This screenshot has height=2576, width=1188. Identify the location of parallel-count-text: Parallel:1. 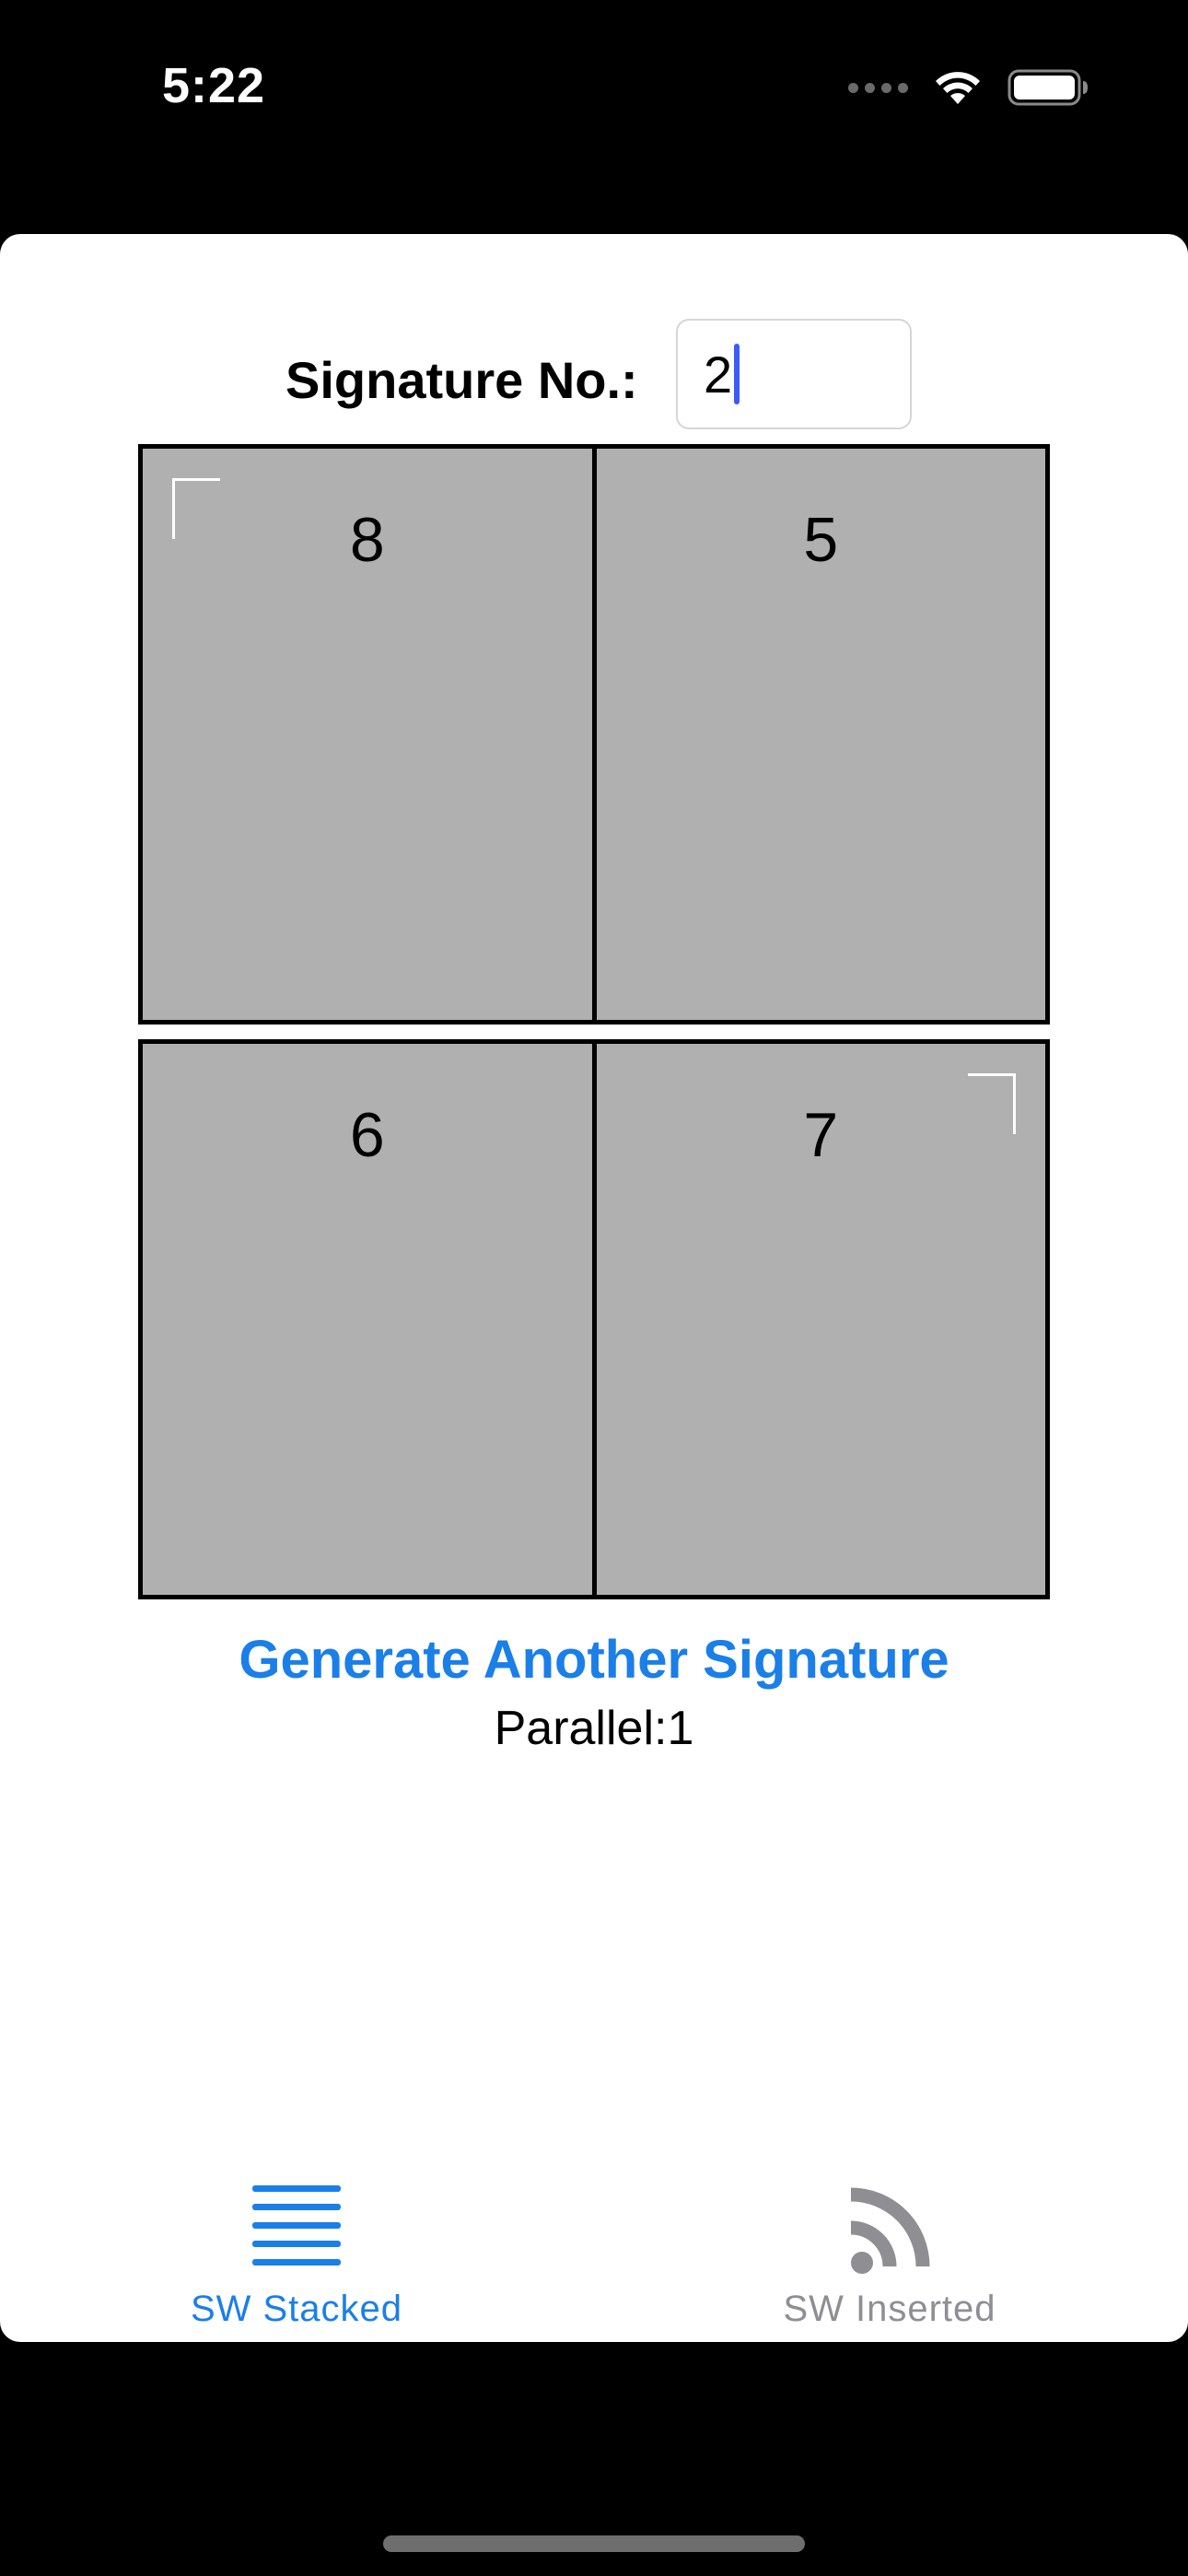
(594, 1728).